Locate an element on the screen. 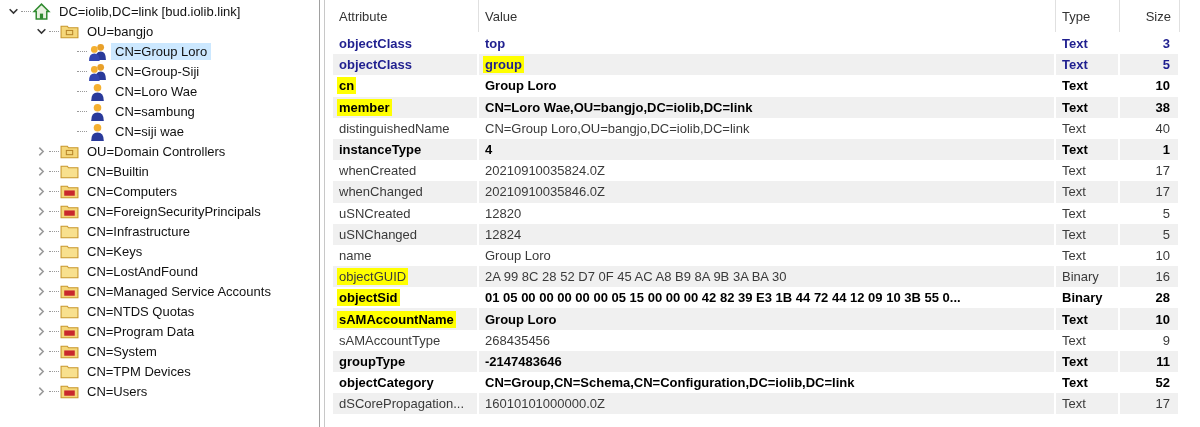 The width and height of the screenshot is (1200, 427). table-cell: objectGUID is located at coordinates (406, 277).